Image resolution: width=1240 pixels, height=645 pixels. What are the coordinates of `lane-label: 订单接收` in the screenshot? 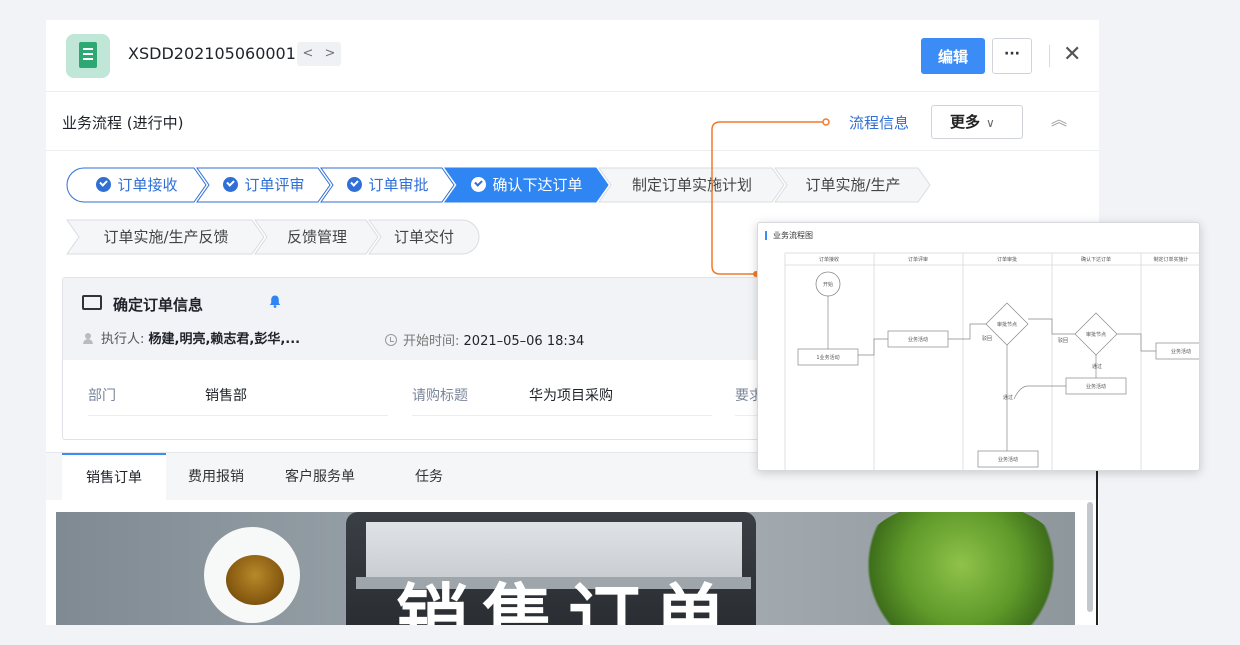 It's located at (829, 259).